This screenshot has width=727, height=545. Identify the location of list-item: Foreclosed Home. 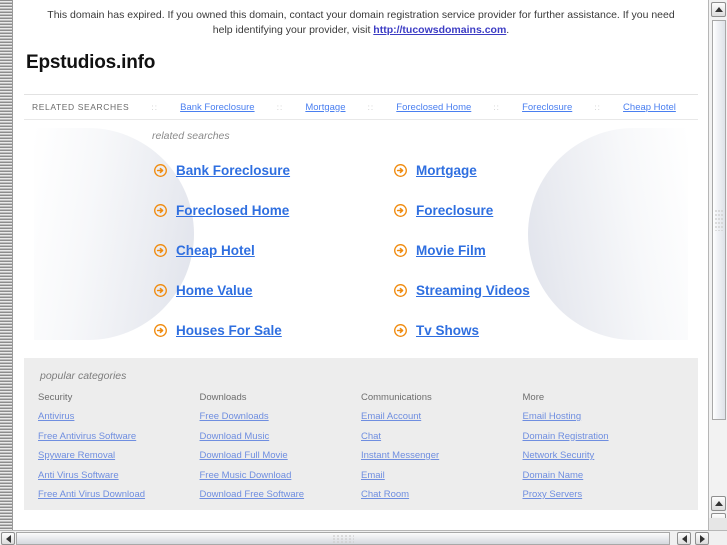
(270, 210).